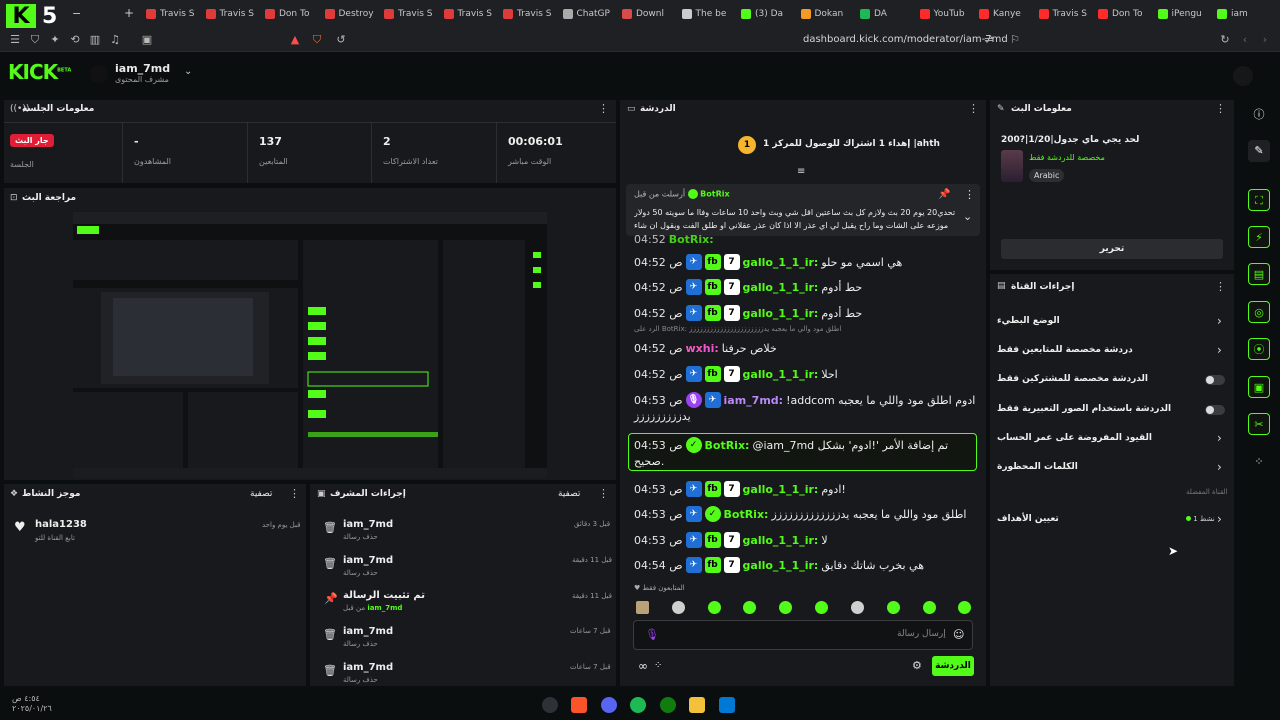 This screenshot has height=720, width=1280. What do you see at coordinates (736, 374) in the screenshot?
I see `chat-message: 04:52 ص ✈ fb 7 gallo_1_1_ir: احلا` at bounding box center [736, 374].